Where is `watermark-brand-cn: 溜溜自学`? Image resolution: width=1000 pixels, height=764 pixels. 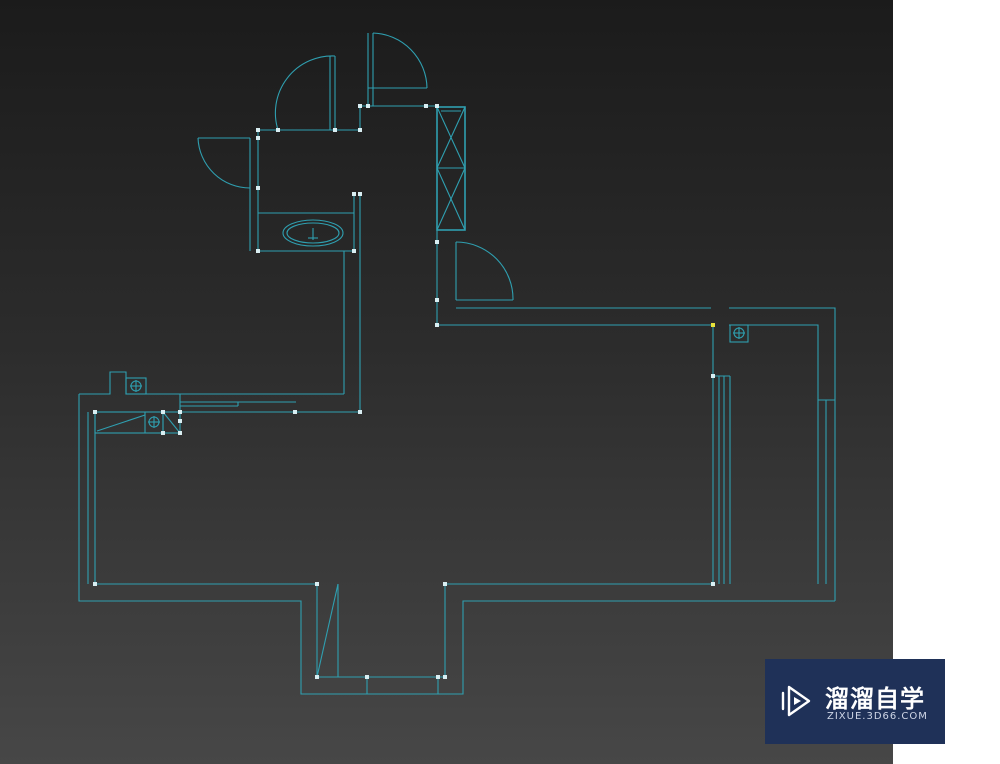
watermark-brand-cn: 溜溜自学 is located at coordinates (875, 699).